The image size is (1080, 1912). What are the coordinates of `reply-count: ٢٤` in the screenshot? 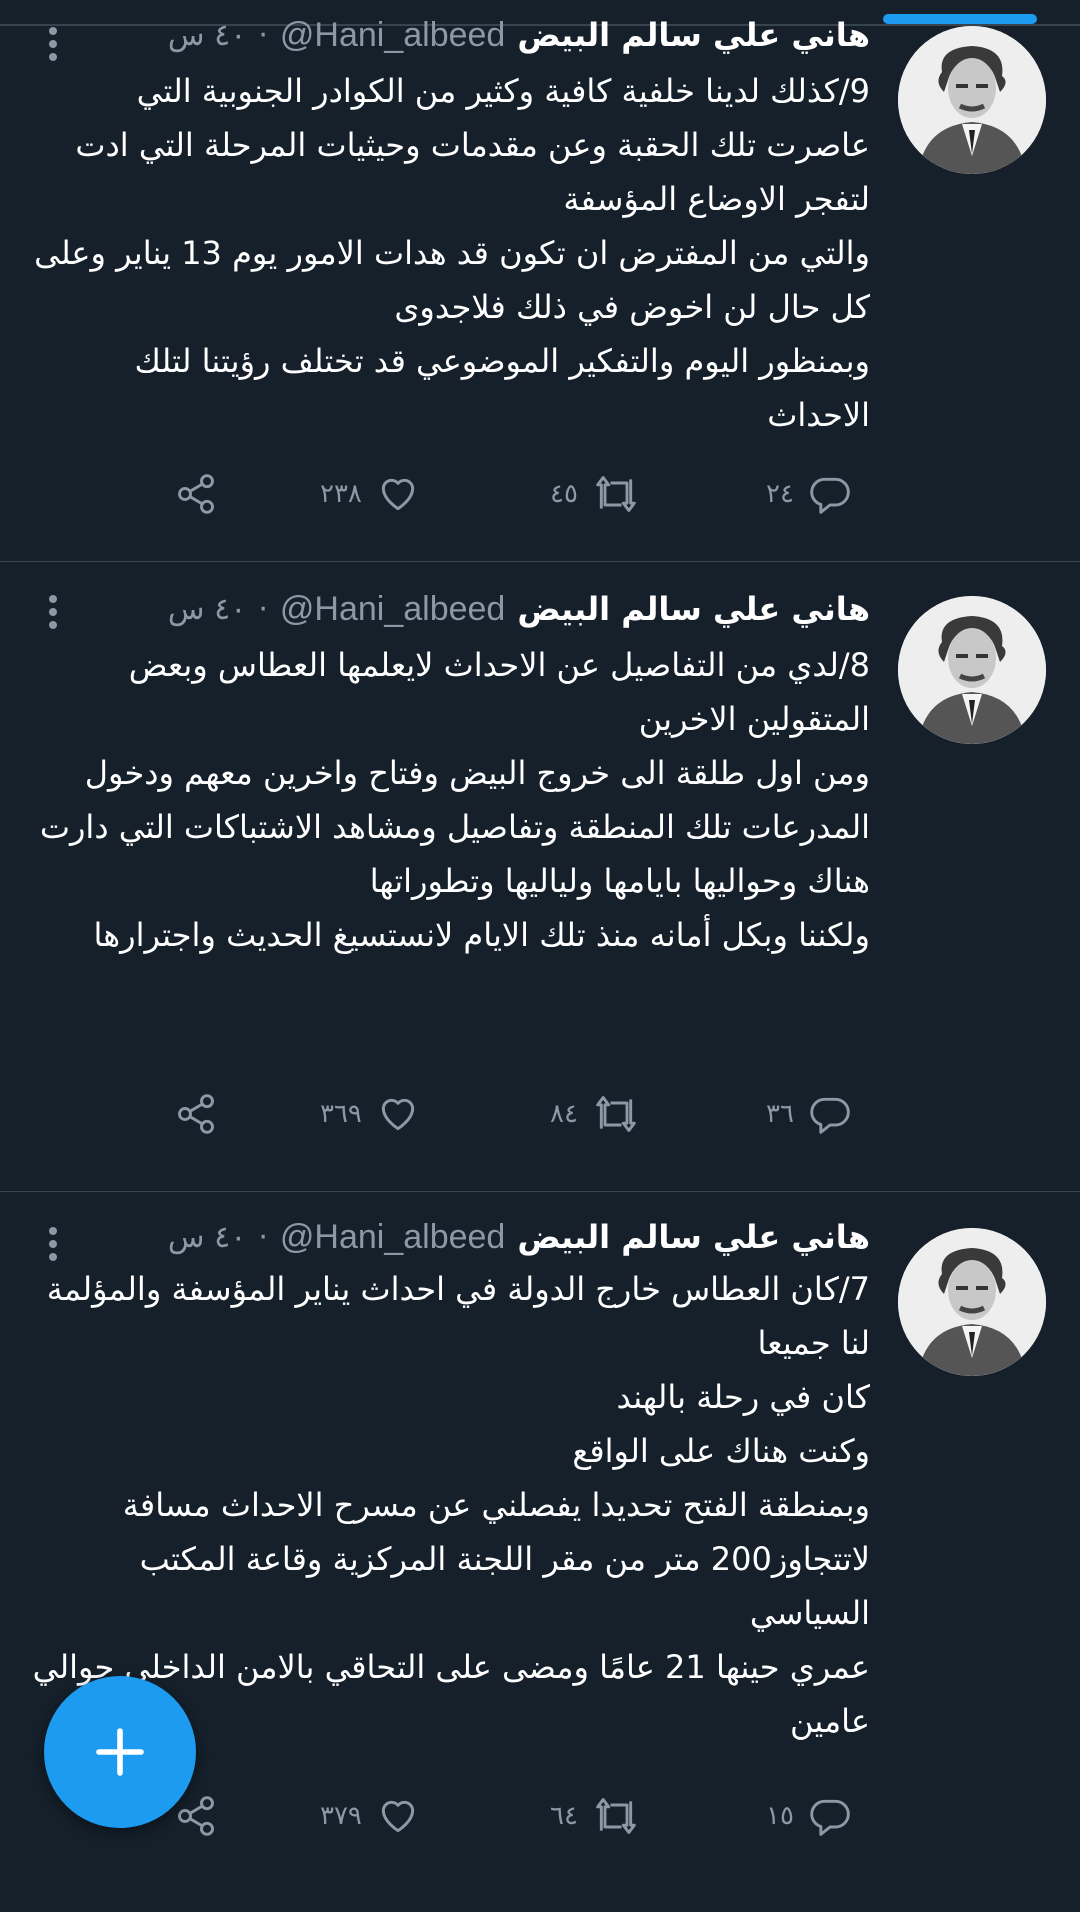 It's located at (780, 494).